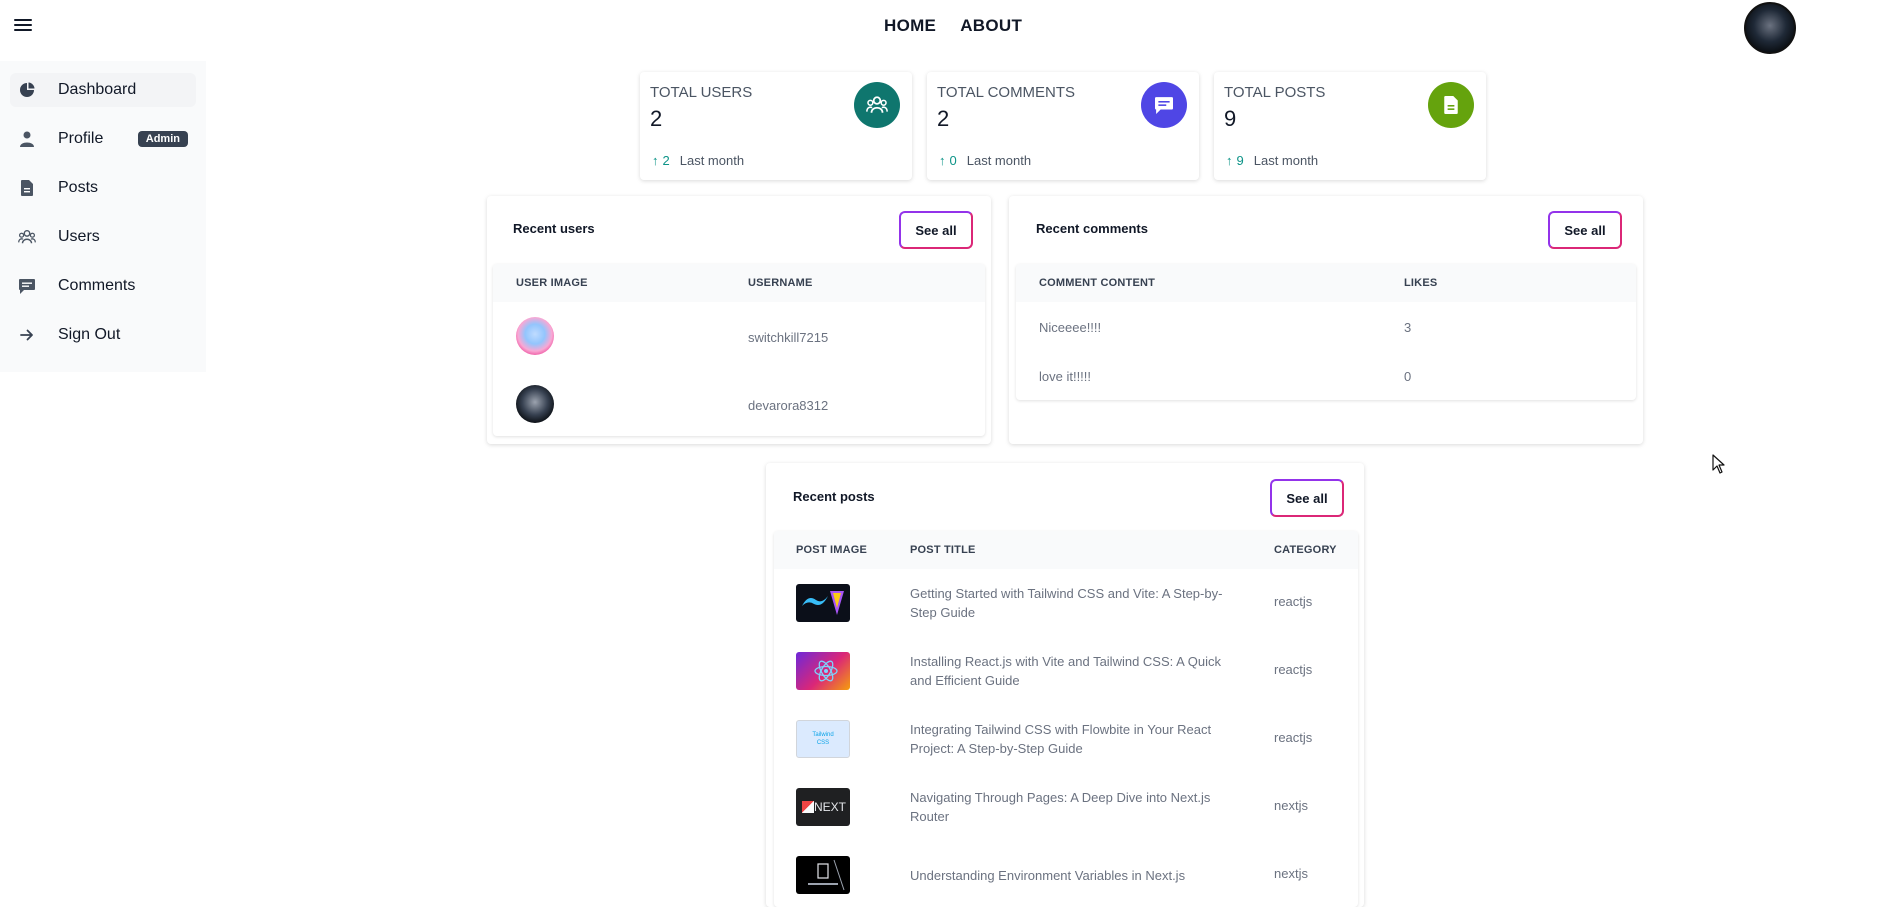  Describe the element at coordinates (1092, 228) in the screenshot. I see `panel-title: Recent comments` at that location.